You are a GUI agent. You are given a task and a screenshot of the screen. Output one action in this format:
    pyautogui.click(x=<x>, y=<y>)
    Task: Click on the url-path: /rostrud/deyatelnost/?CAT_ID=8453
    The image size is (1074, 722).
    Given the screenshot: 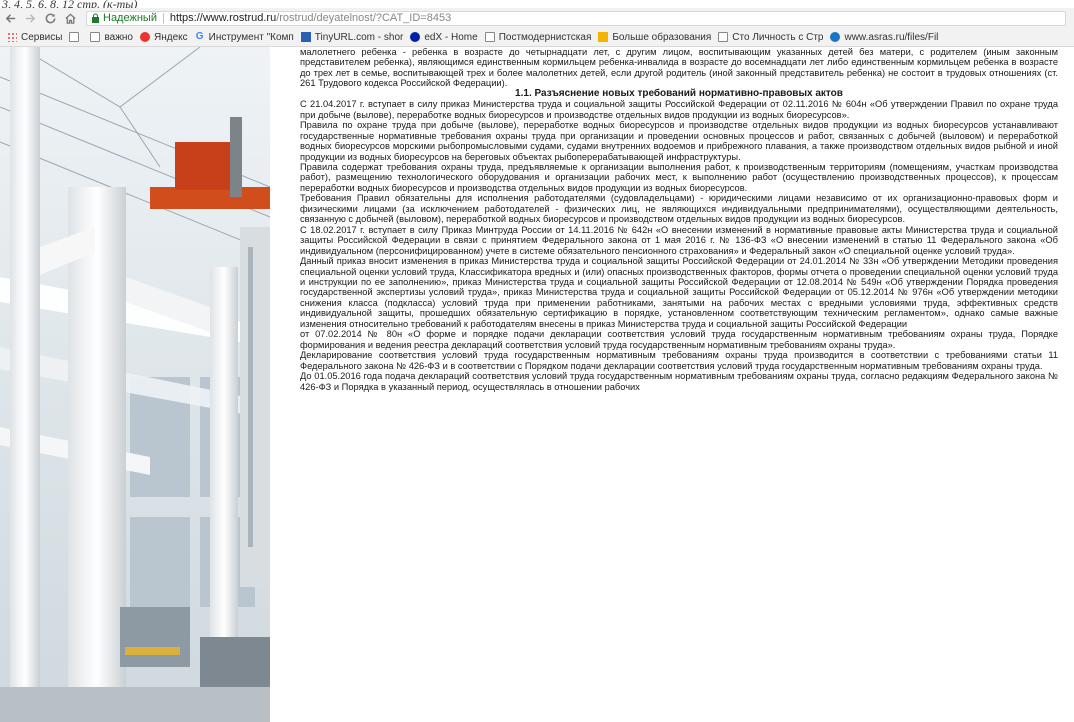 What is the action you would take?
    pyautogui.click(x=364, y=18)
    